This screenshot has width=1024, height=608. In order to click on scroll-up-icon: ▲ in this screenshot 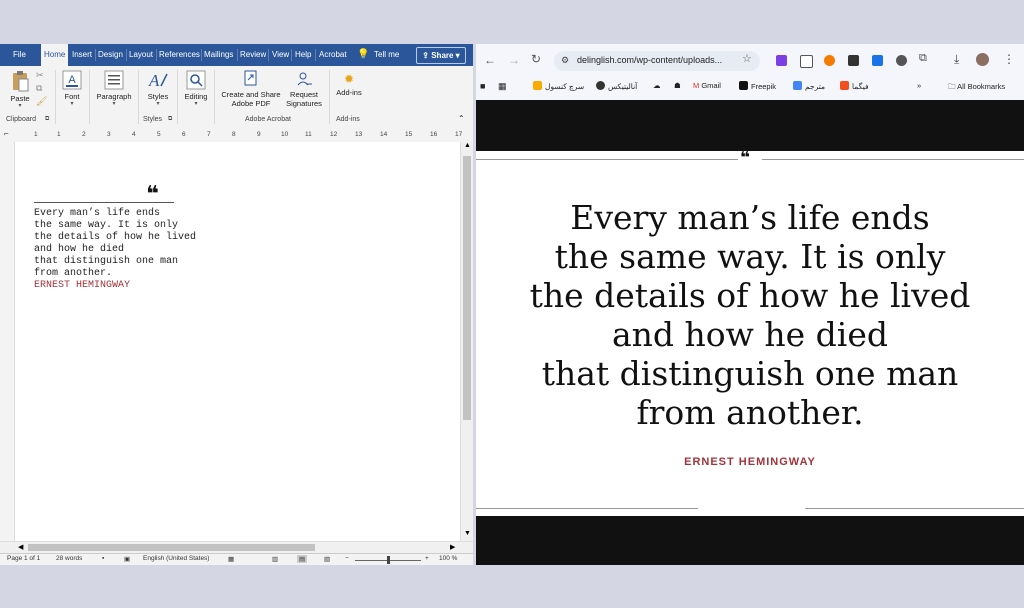, I will do `click(467, 145)`.